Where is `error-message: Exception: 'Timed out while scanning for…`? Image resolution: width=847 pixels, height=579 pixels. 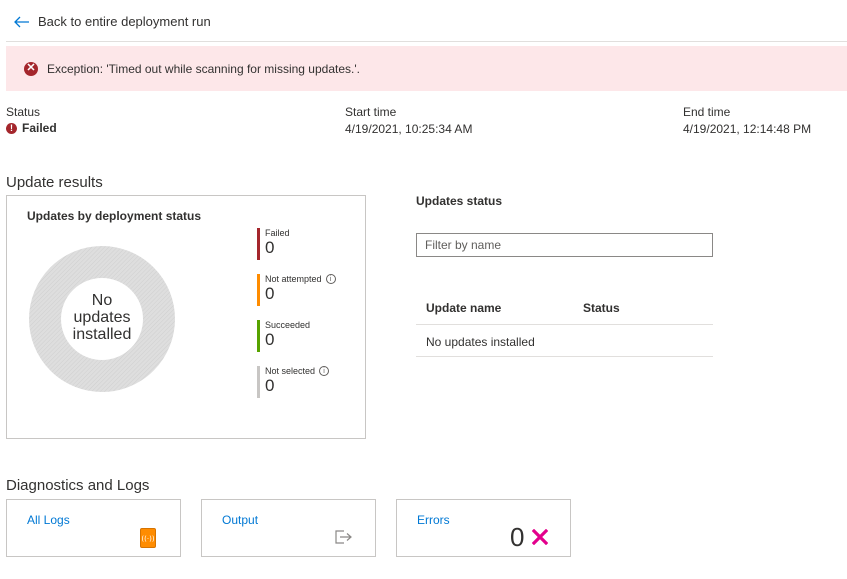 error-message: Exception: 'Timed out while scanning for… is located at coordinates (203, 68).